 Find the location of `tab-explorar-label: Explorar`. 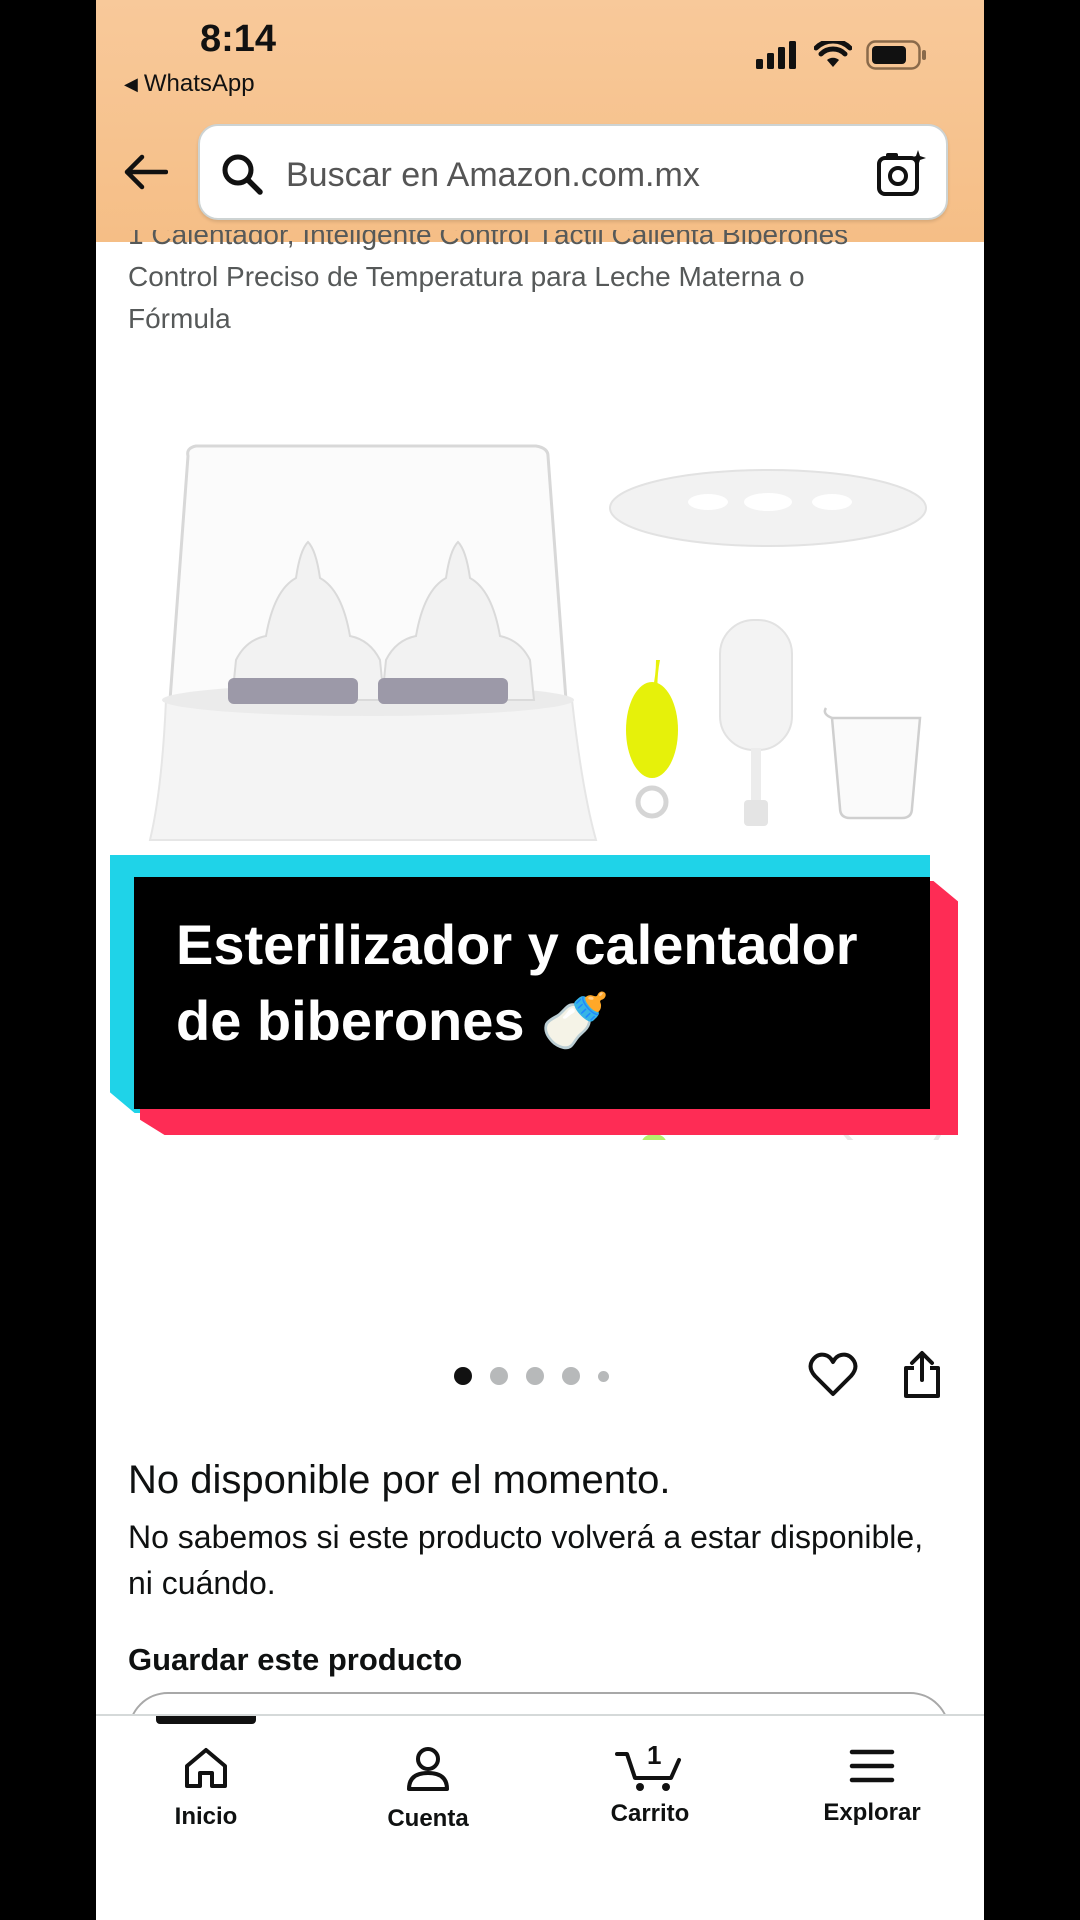

tab-explorar-label: Explorar is located at coordinates (872, 1812).